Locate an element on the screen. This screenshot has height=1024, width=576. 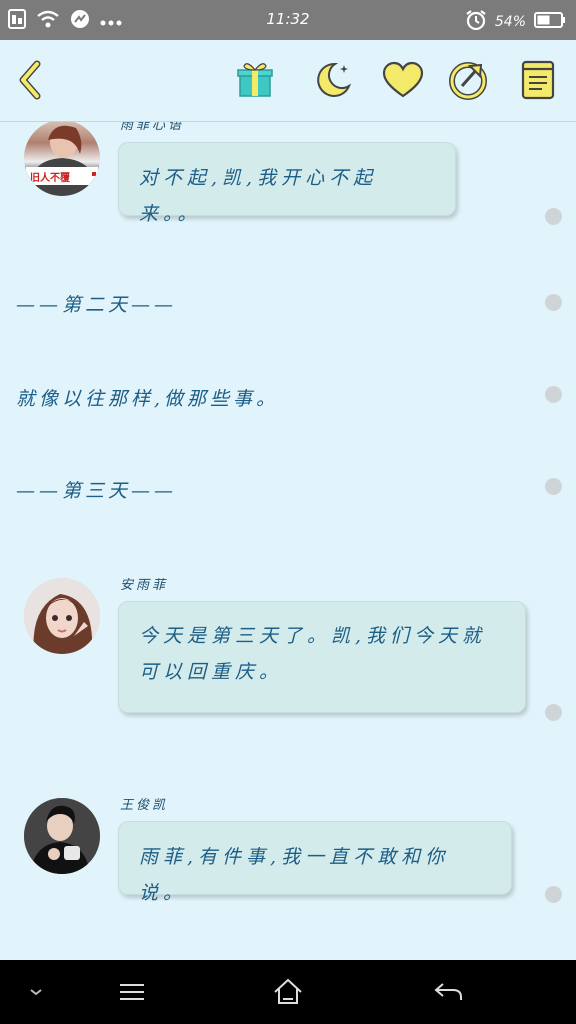
toolbar is located at coordinates (288, 81).